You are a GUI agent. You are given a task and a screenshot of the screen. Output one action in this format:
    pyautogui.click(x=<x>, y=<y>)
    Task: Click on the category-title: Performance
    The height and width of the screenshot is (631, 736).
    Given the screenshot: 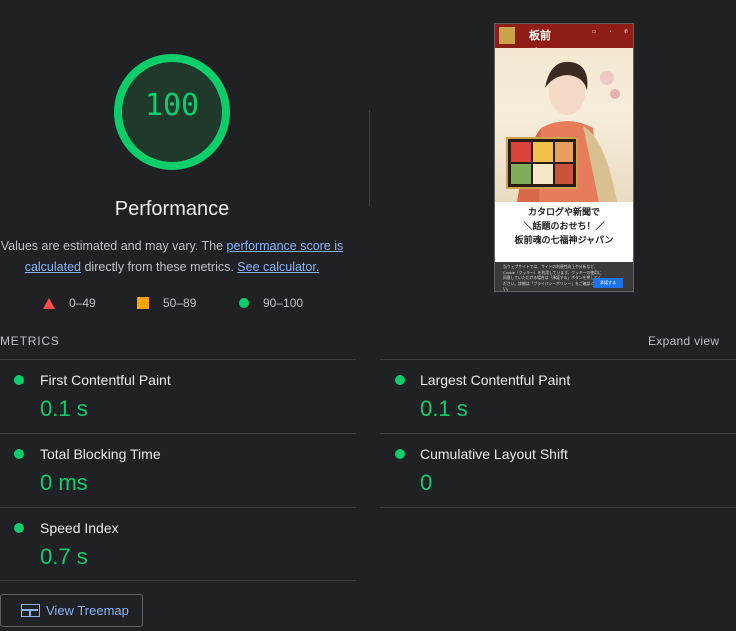 What is the action you would take?
    pyautogui.click(x=172, y=209)
    